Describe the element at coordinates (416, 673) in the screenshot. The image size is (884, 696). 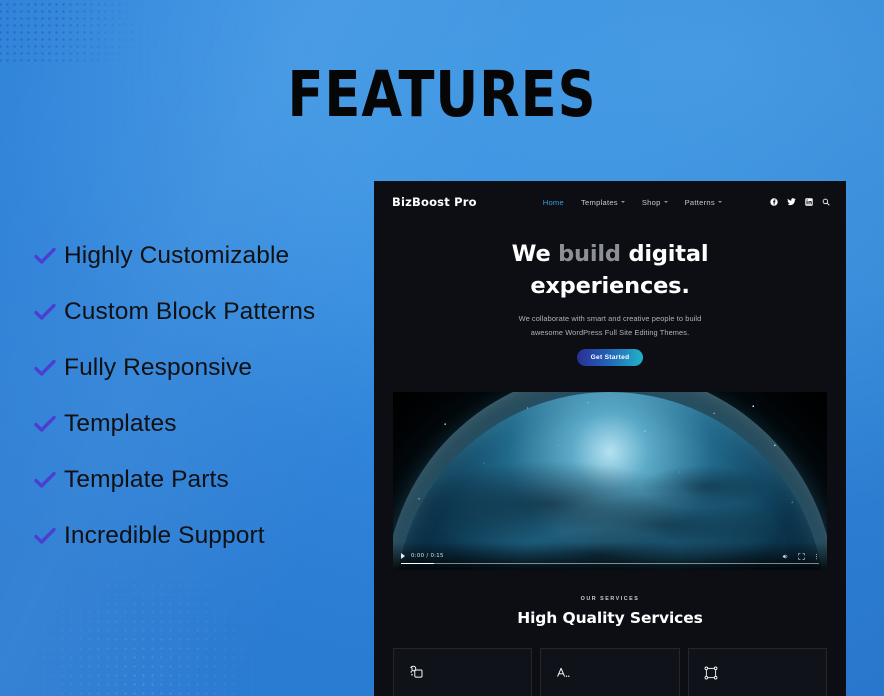
I see `color-palette-icon` at that location.